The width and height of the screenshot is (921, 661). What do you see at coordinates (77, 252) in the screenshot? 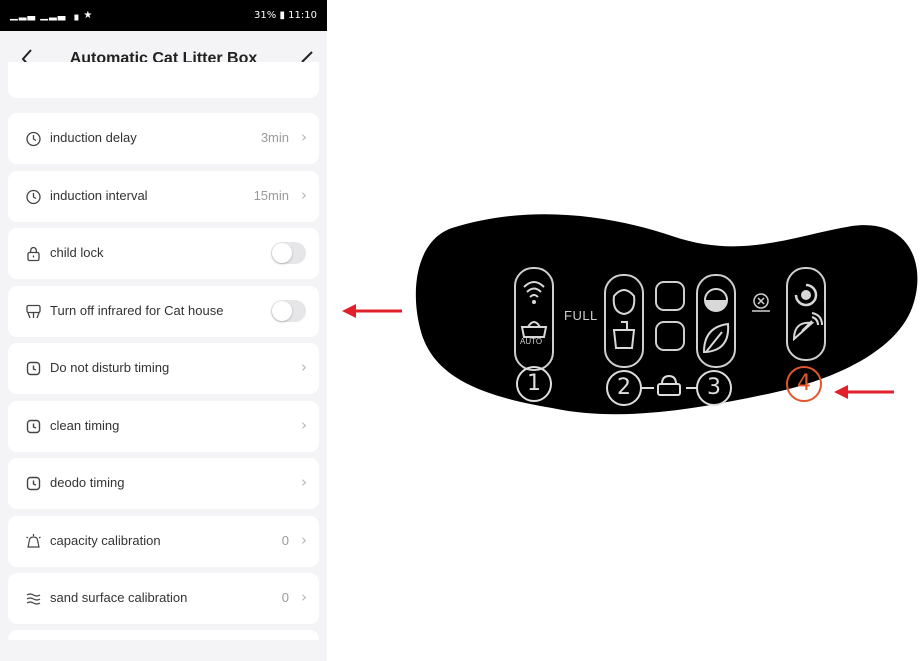
I see `setting-label: child lock` at bounding box center [77, 252].